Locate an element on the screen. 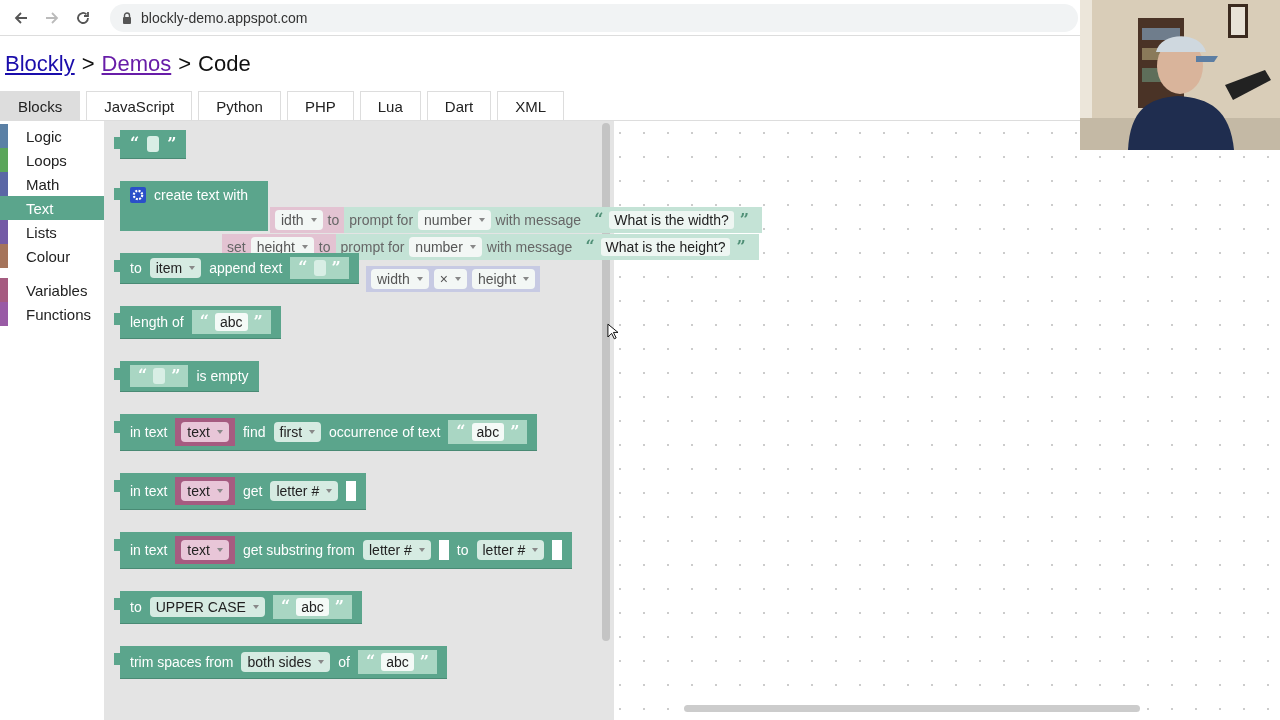  block-label: is empty is located at coordinates (222, 376).